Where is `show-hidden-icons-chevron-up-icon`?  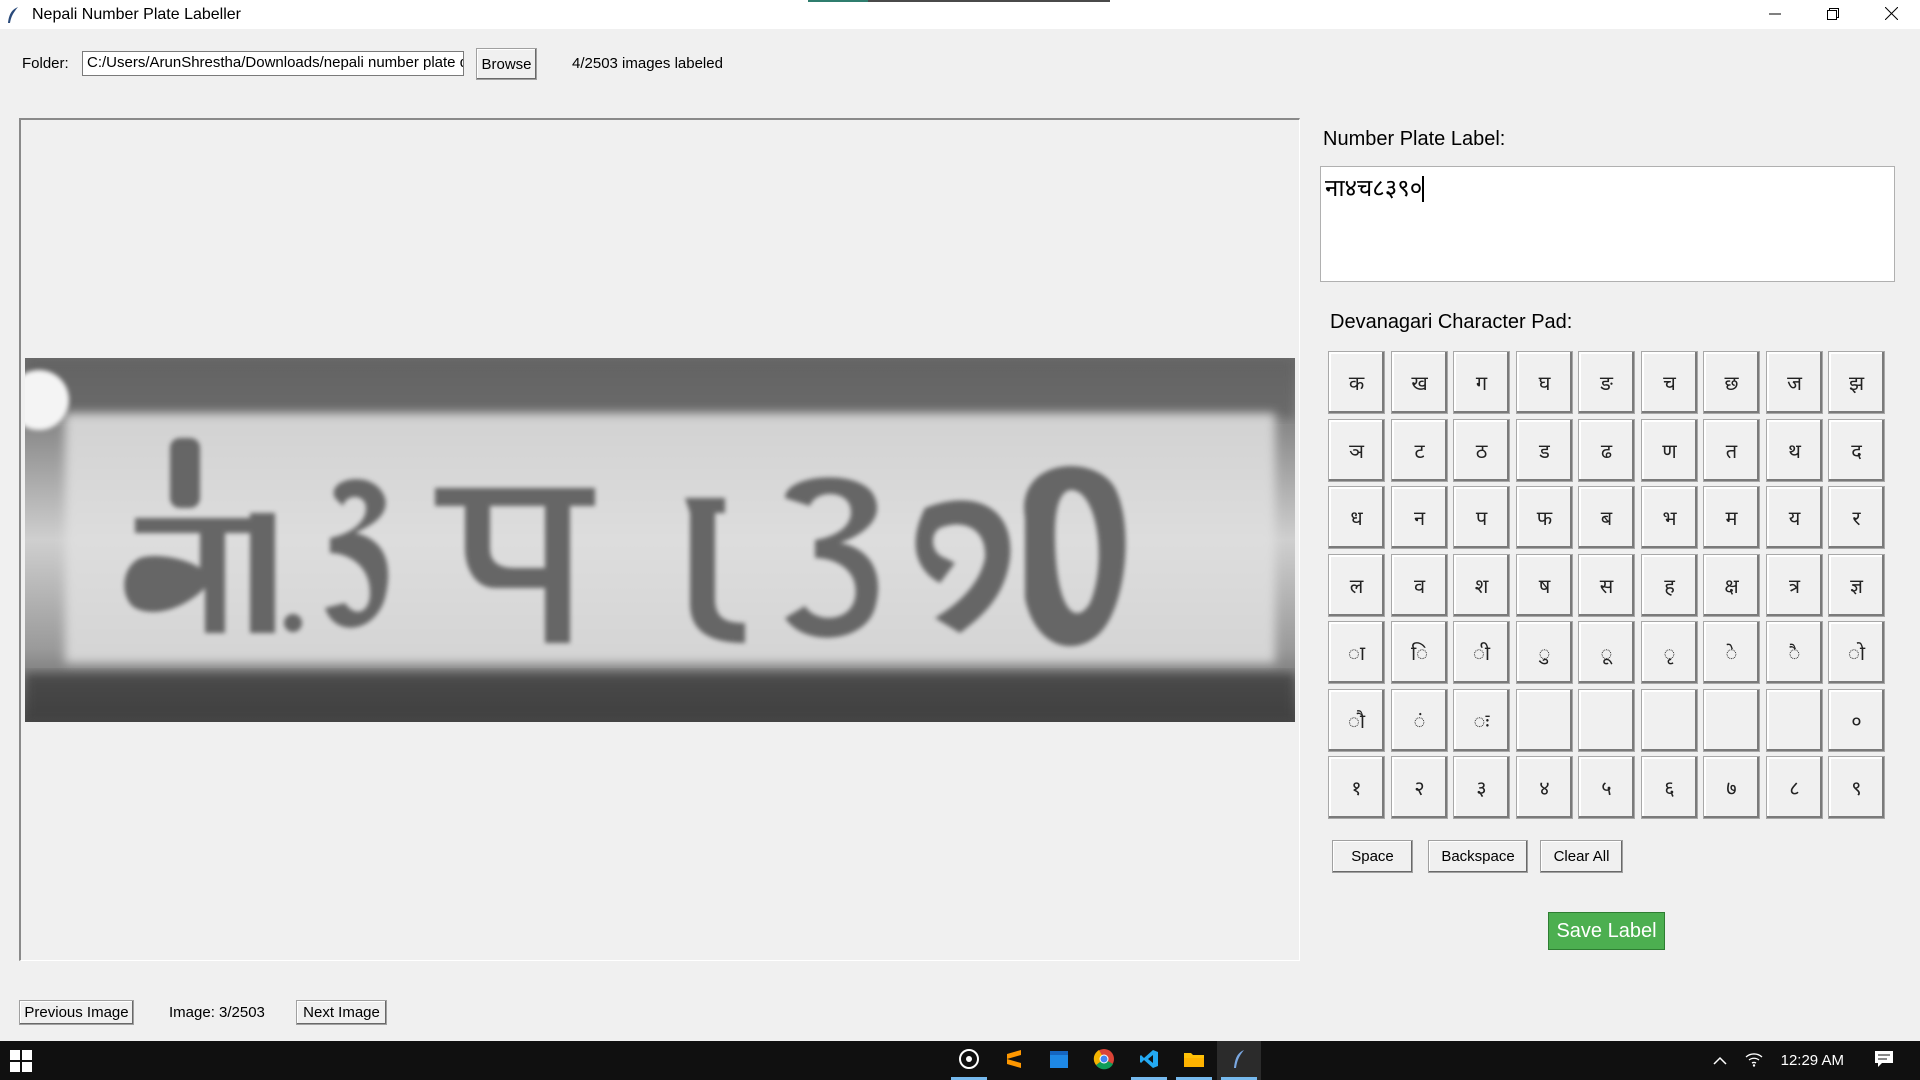
show-hidden-icons-chevron-up-icon is located at coordinates (1720, 1060).